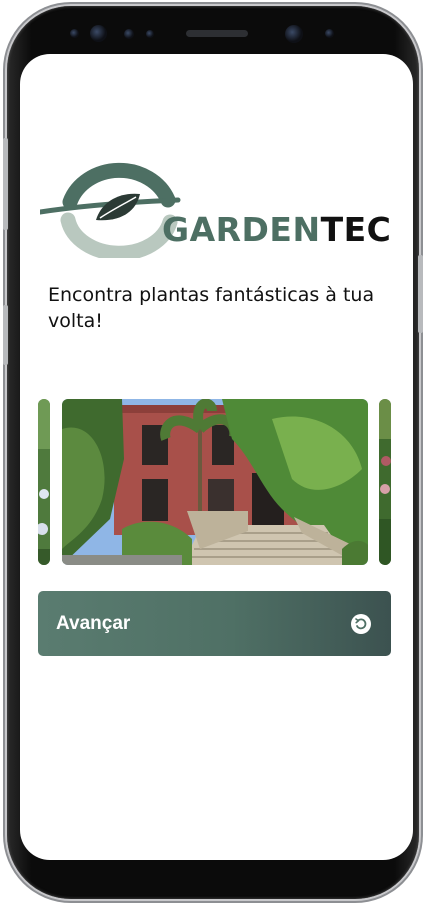  What do you see at coordinates (241, 229) in the screenshot?
I see `brand-garden-text: GARDEN` at bounding box center [241, 229].